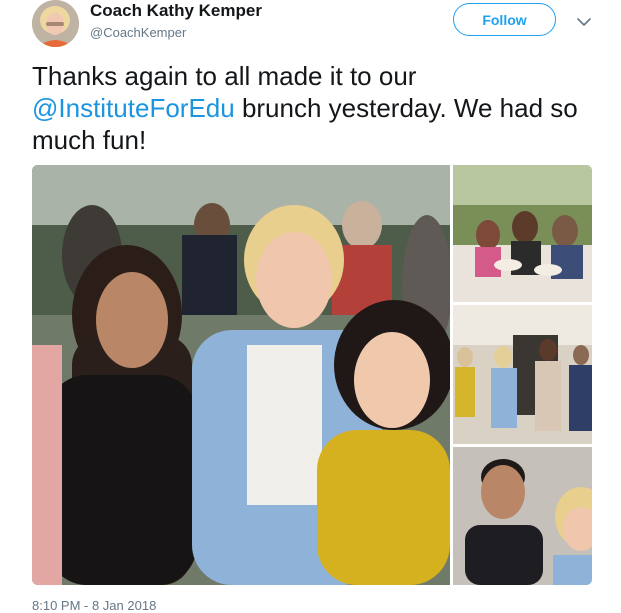 The width and height of the screenshot is (621, 613). Describe the element at coordinates (522, 516) in the screenshot. I see `photo-bottom-right` at that location.